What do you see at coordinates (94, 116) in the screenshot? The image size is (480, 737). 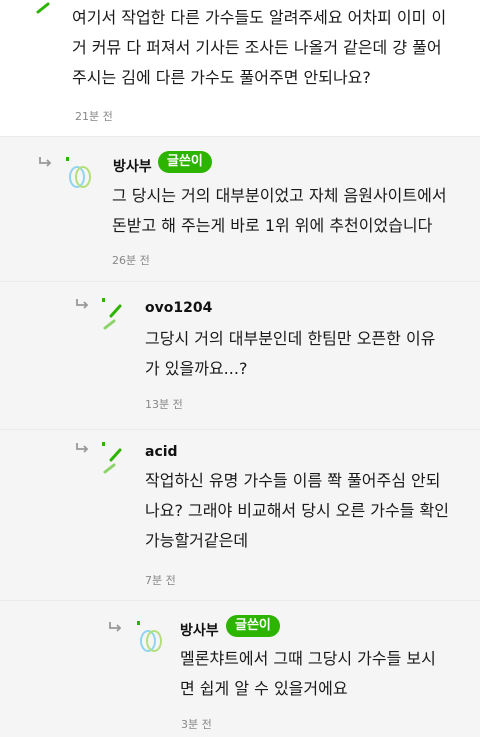 I see `comment-time: 21분 전` at bounding box center [94, 116].